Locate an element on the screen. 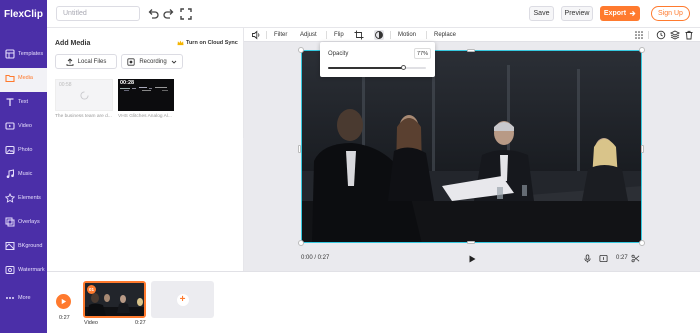 The image size is (700, 333). nav-media: Media is located at coordinates (23, 80).